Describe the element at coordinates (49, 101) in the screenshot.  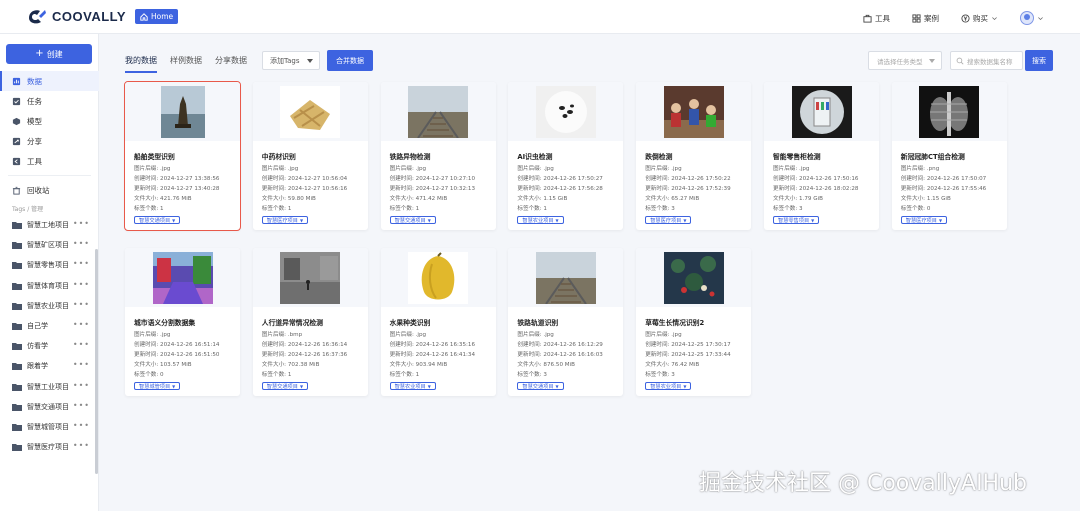
I see `sidebar-item-tasks: 任务` at that location.